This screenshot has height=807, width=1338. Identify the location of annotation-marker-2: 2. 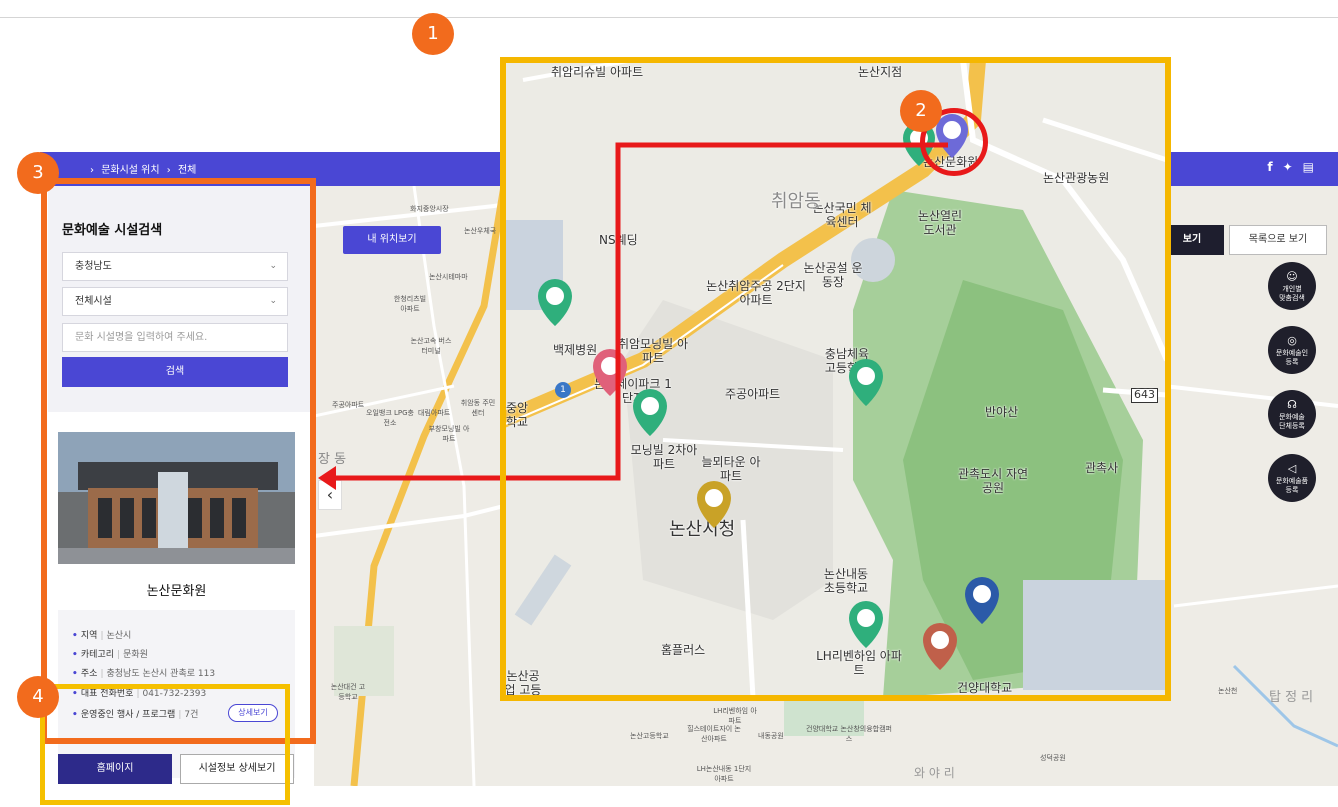
(921, 111).